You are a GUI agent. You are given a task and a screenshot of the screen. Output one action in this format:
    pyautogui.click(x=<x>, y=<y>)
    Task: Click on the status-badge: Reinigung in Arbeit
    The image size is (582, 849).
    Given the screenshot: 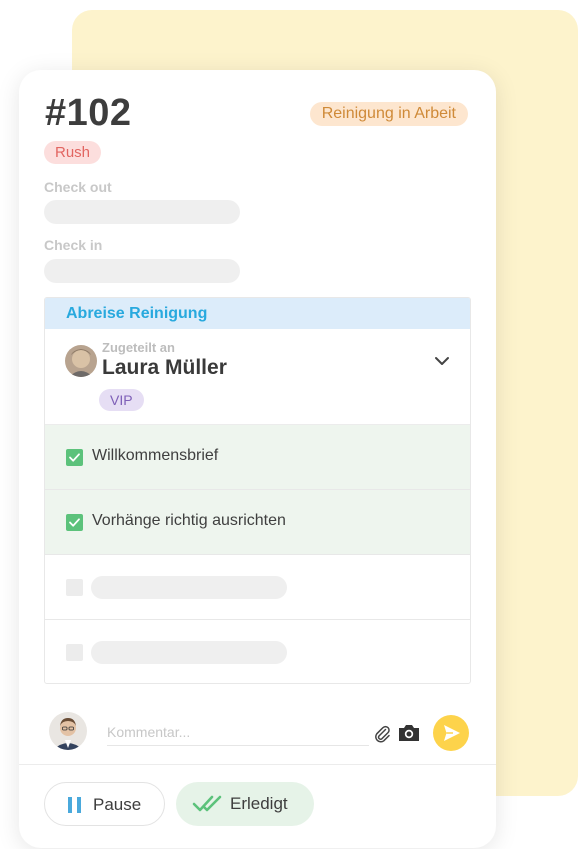 What is the action you would take?
    pyautogui.click(x=388, y=114)
    